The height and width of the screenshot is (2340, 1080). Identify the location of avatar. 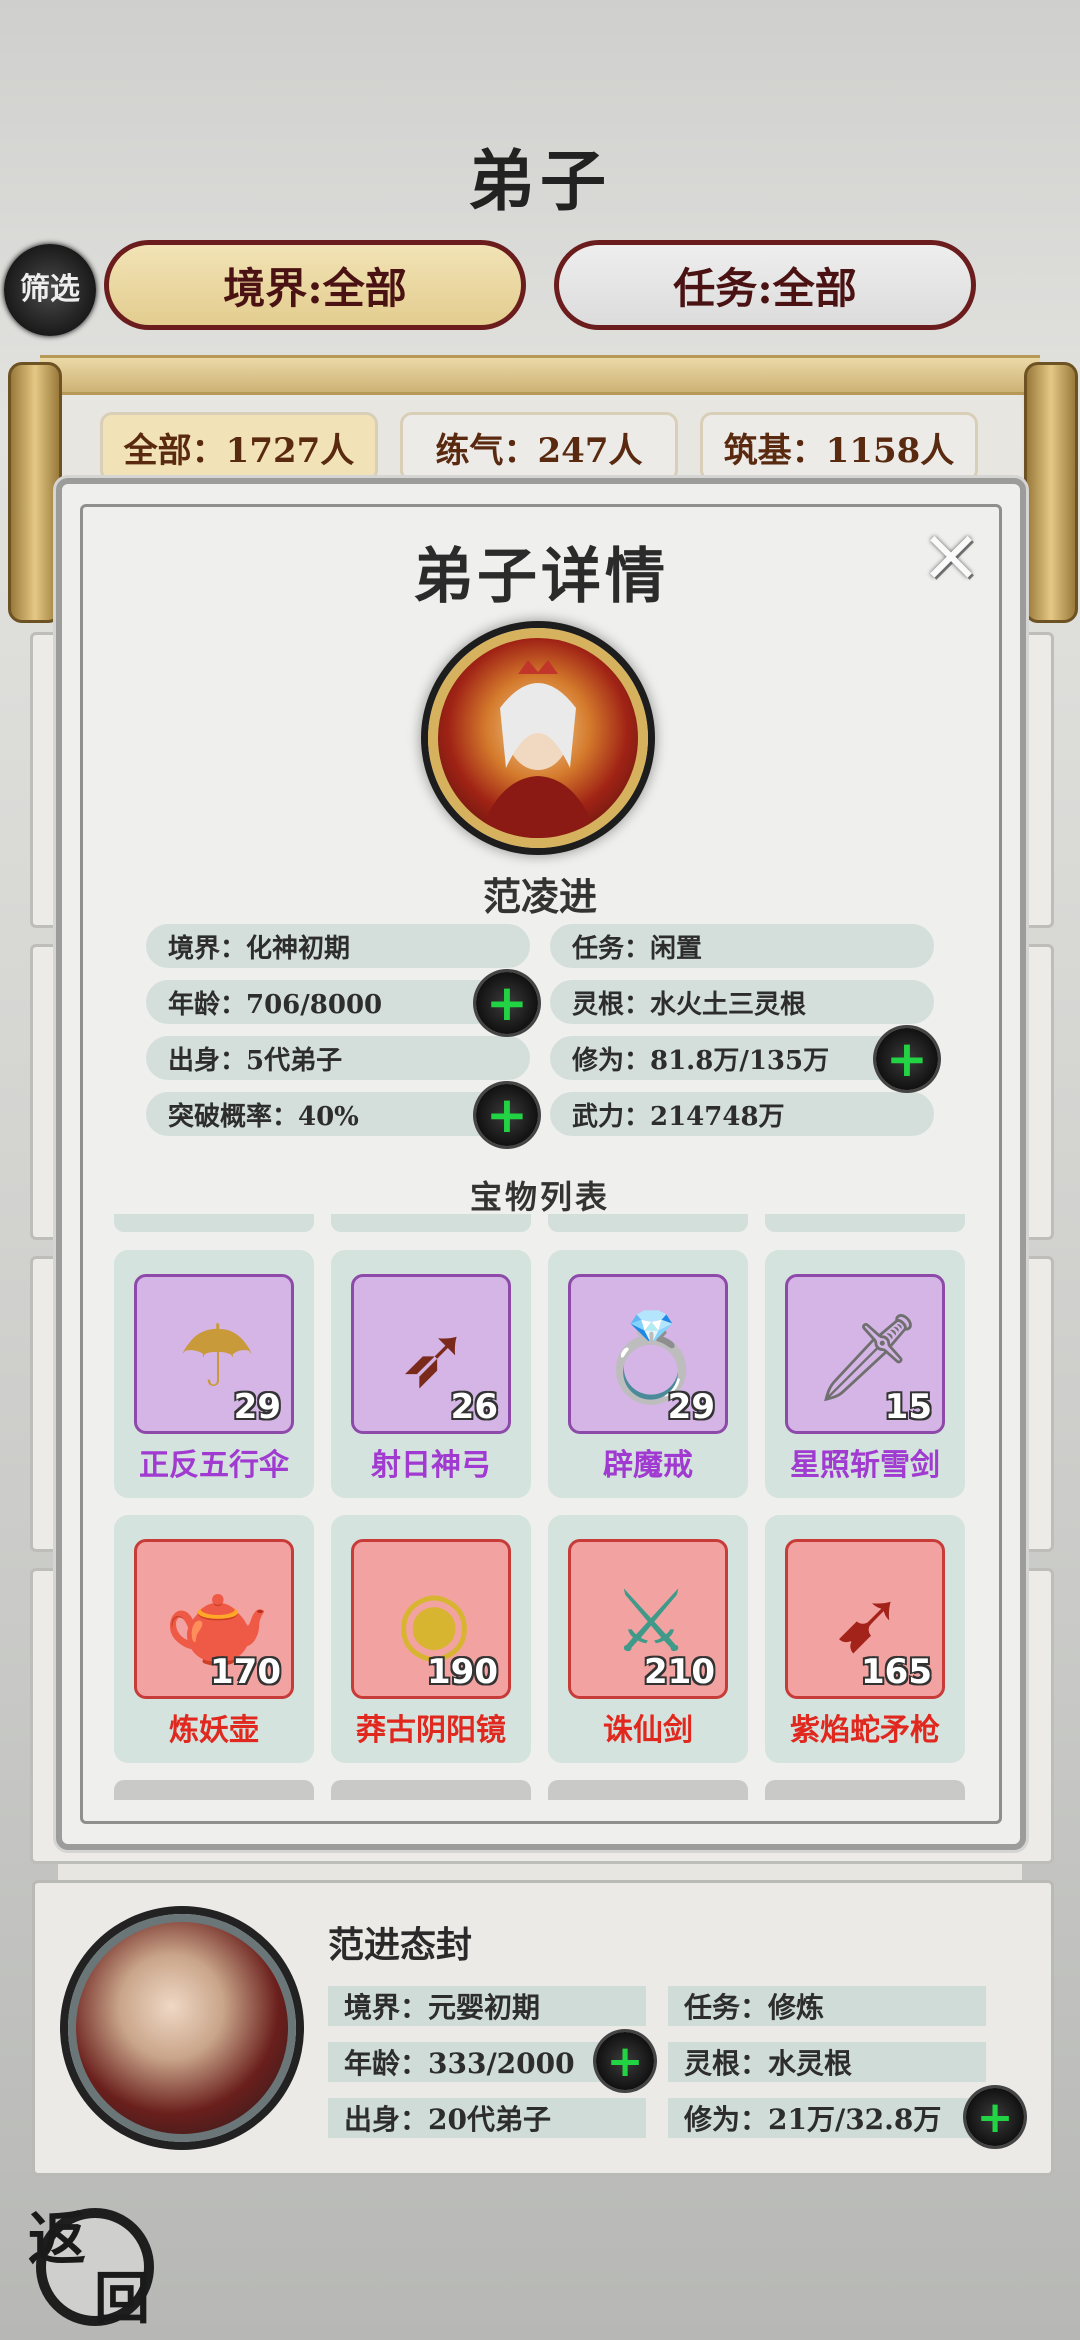
(182, 2028).